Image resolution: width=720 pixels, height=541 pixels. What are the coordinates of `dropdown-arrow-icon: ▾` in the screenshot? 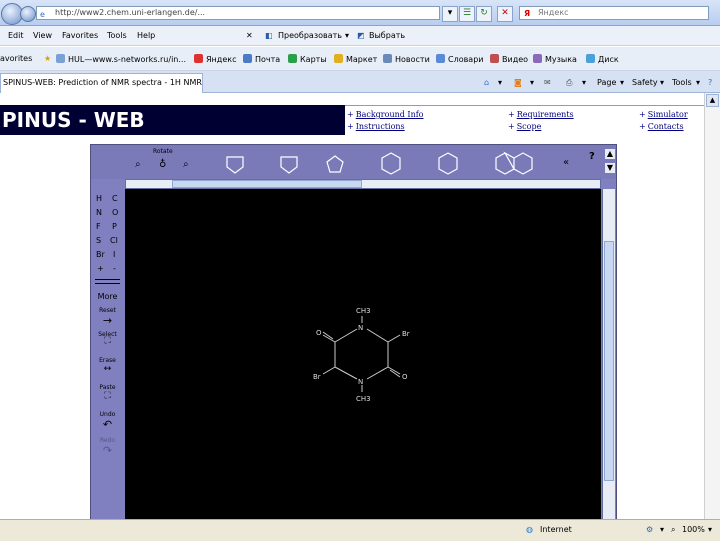 It's located at (450, 14).